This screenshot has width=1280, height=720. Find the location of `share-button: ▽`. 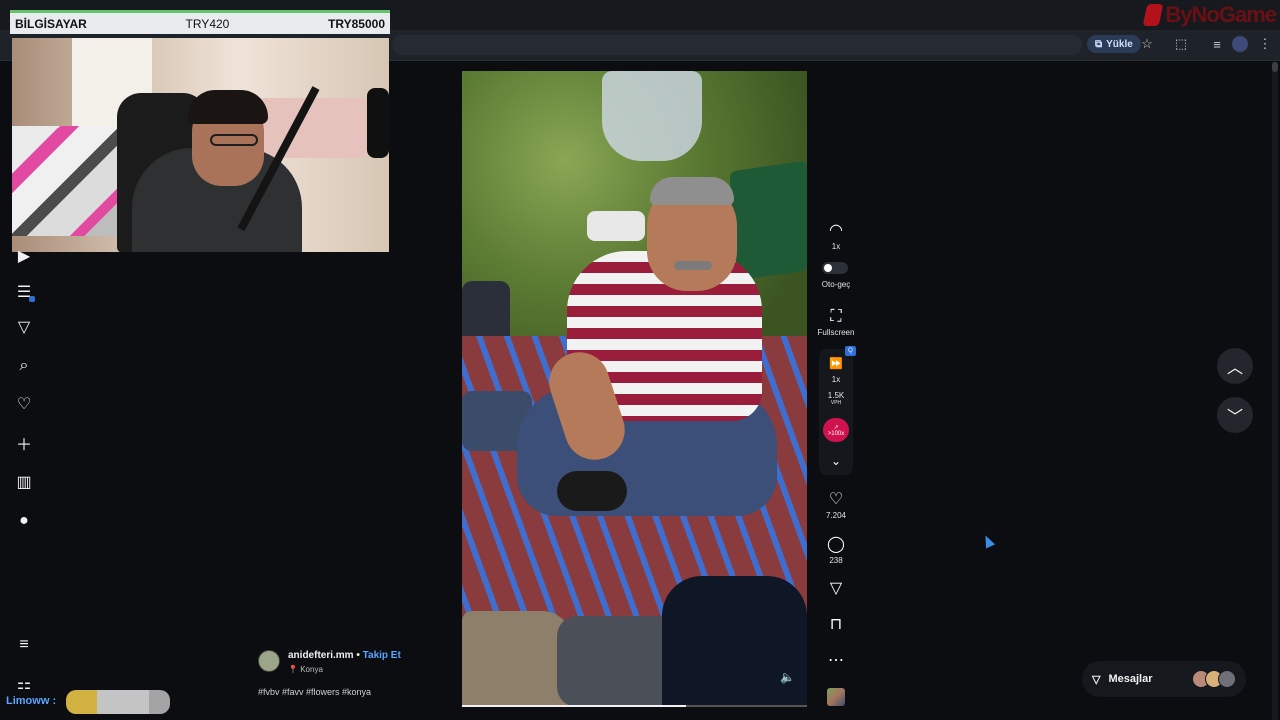

share-button: ▽ is located at coordinates (836, 589).